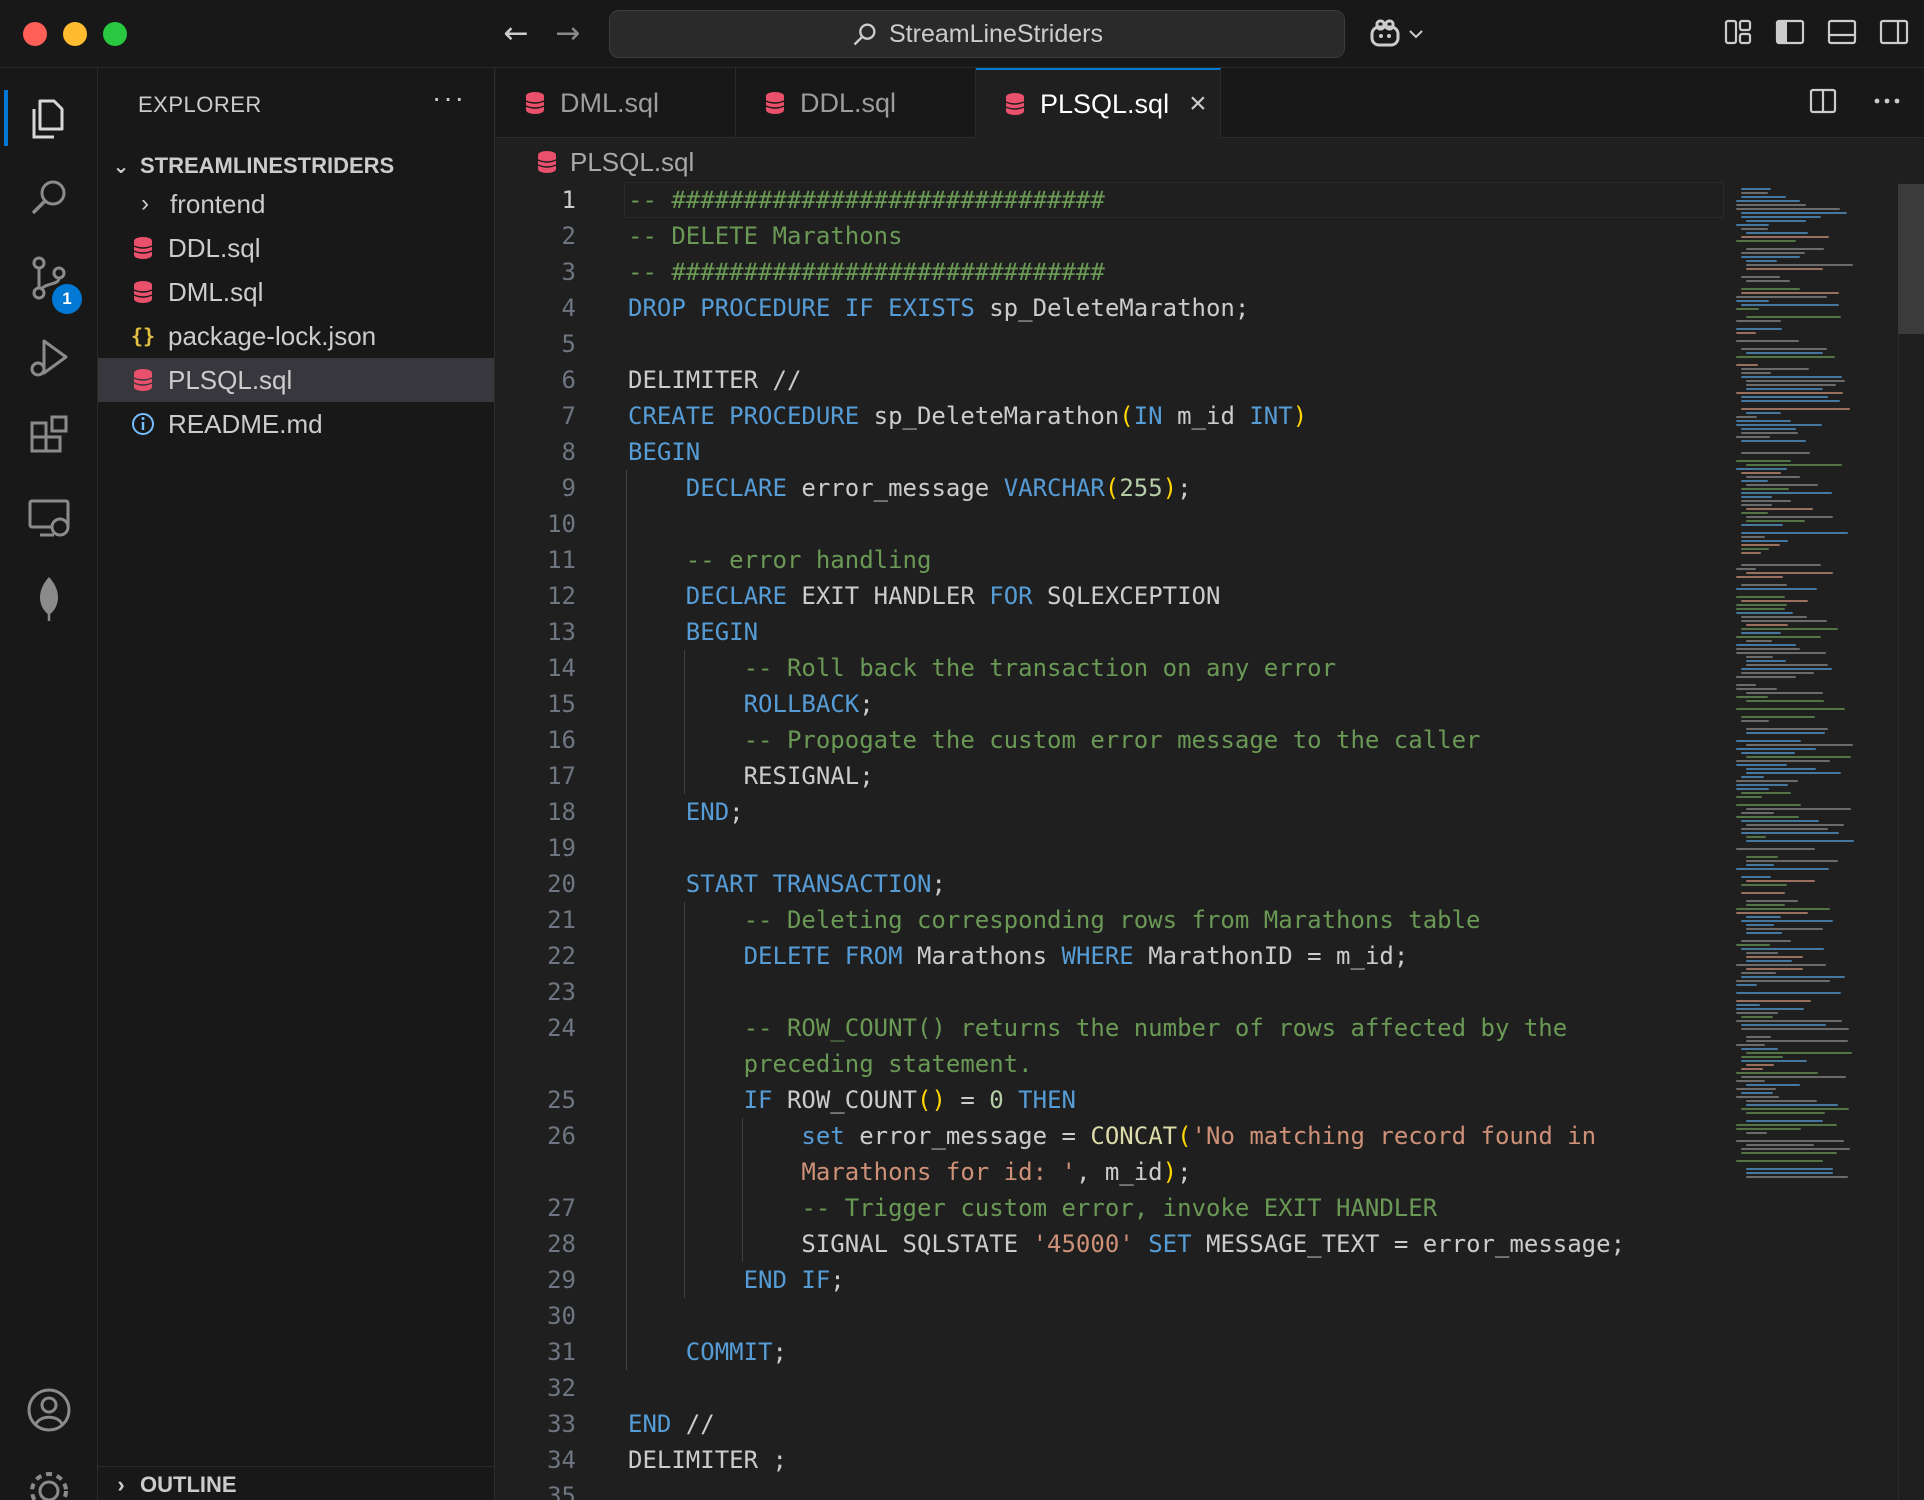  Describe the element at coordinates (610, 102) in the screenshot. I see `tab-label: DML.sql` at that location.